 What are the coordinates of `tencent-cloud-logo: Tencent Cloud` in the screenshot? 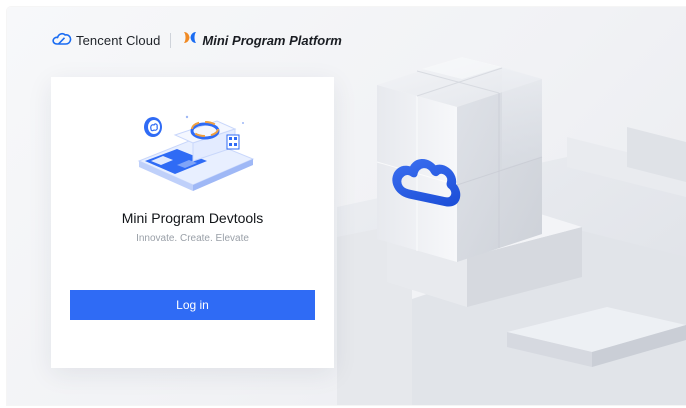 It's located at (106, 40).